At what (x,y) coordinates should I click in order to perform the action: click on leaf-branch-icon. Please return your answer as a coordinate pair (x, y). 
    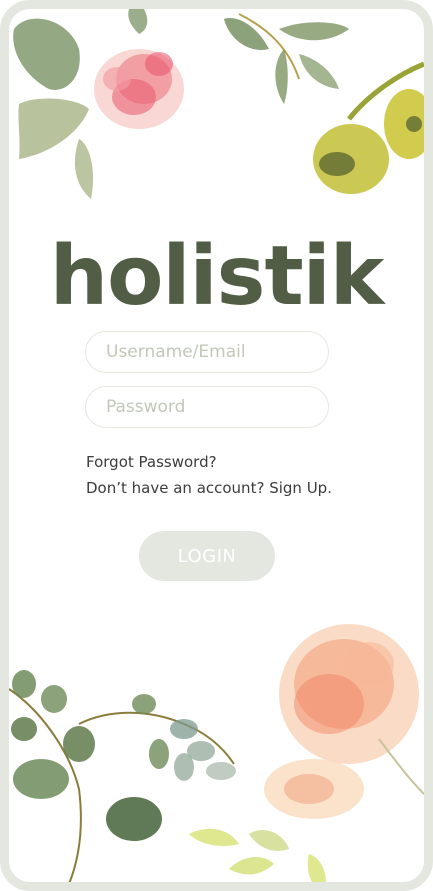
    Looking at the image, I should click on (286, 58).